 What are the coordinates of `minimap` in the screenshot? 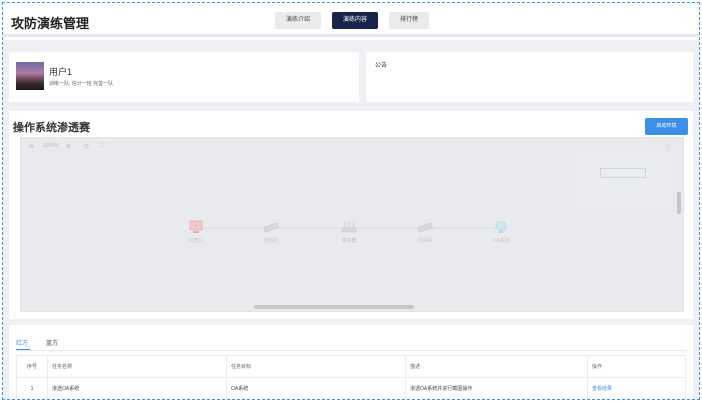 It's located at (624, 180).